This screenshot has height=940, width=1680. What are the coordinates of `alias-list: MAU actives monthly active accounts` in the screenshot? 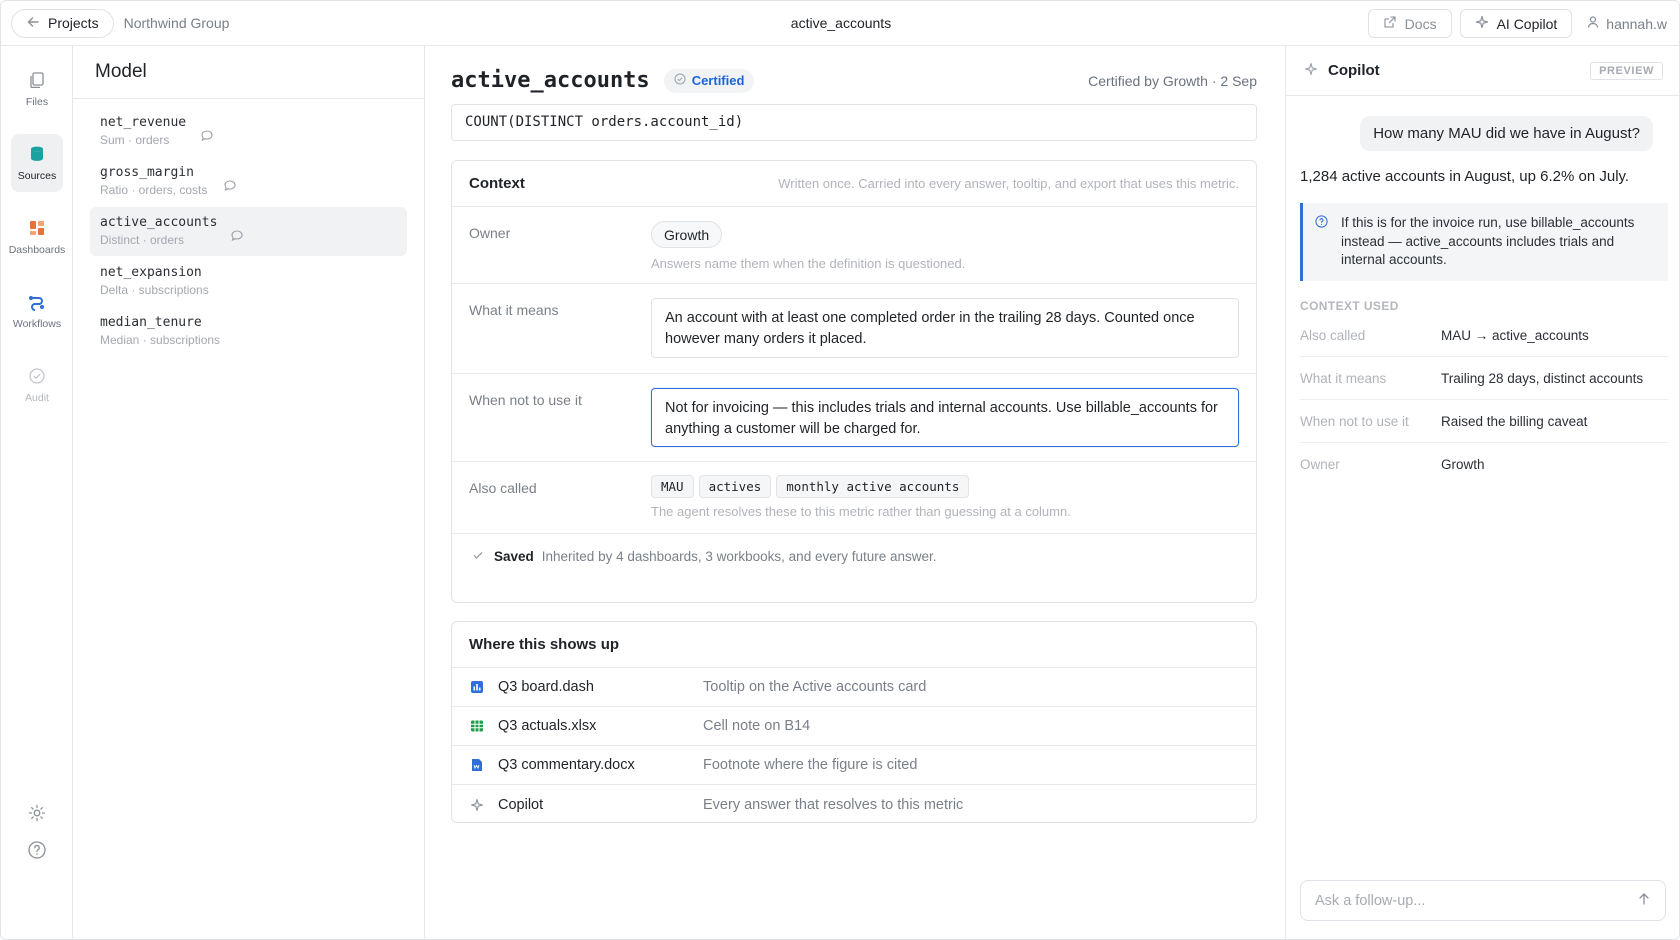 It's located at (945, 486).